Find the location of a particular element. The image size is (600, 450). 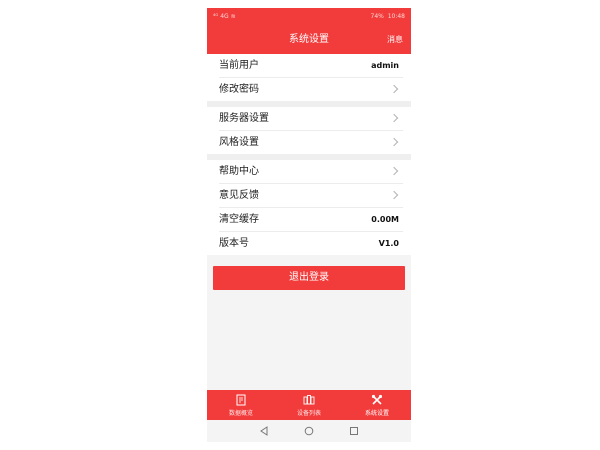

document-chart-icon is located at coordinates (241, 400).